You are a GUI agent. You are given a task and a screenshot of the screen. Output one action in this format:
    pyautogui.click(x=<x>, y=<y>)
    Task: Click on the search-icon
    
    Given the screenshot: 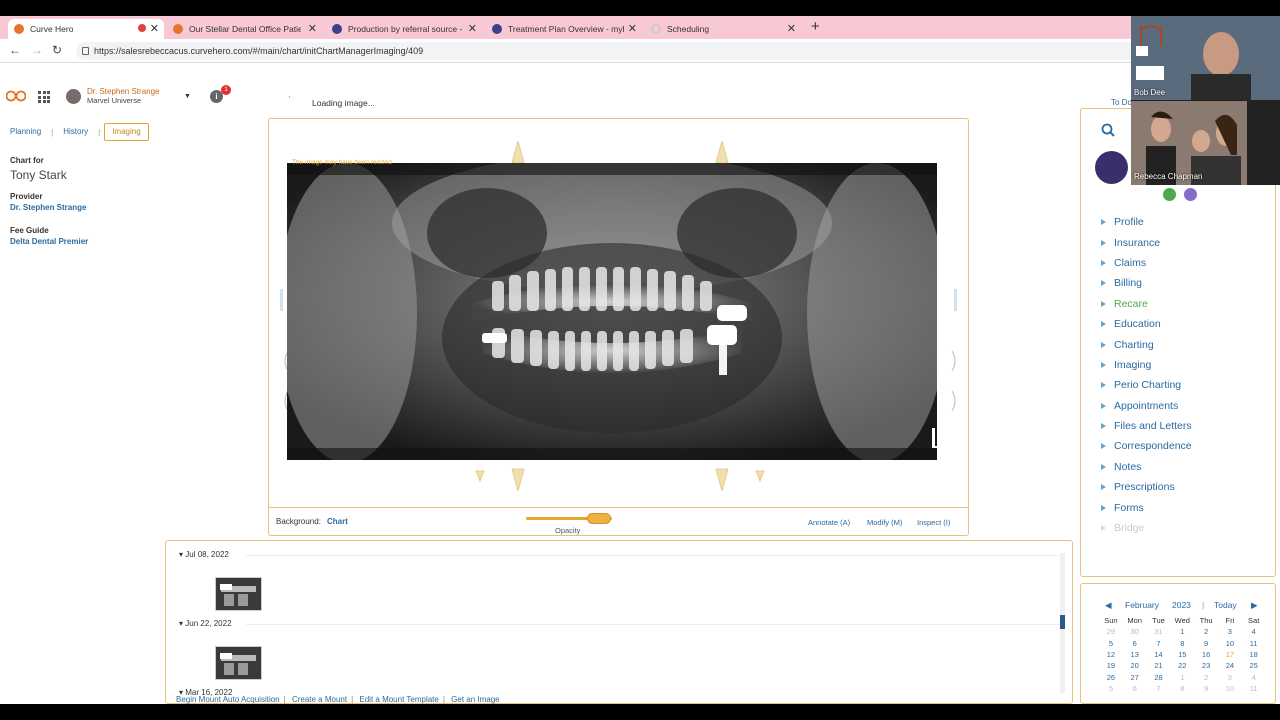 What is the action you would take?
    pyautogui.click(x=1108, y=131)
    